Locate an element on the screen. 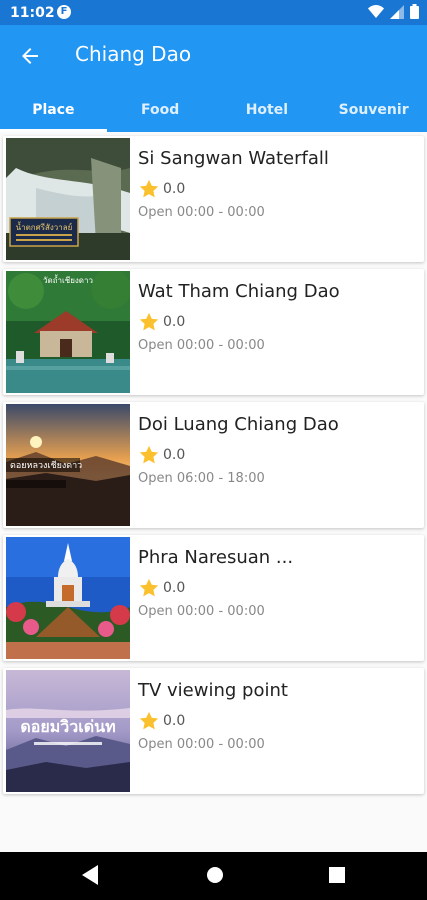 The height and width of the screenshot is (900, 427). app-notification-icon: F is located at coordinates (64, 12).